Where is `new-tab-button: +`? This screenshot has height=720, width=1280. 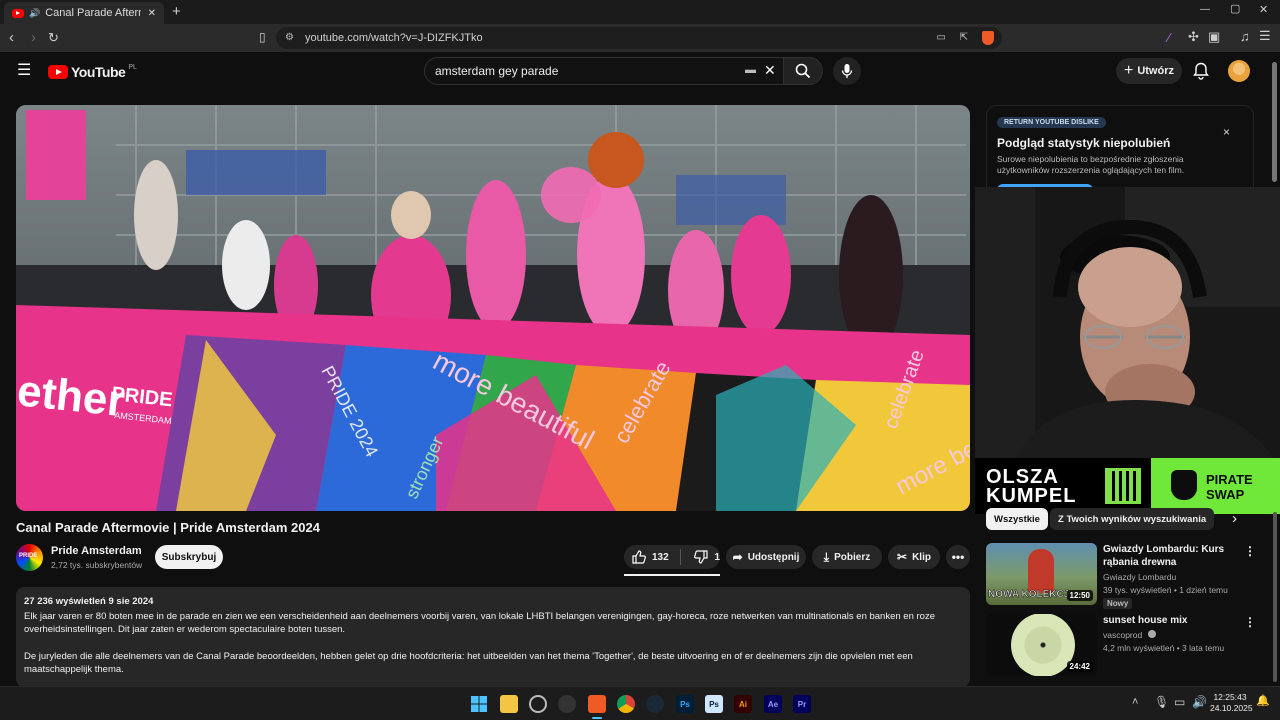
new-tab-button: + is located at coordinates (176, 11).